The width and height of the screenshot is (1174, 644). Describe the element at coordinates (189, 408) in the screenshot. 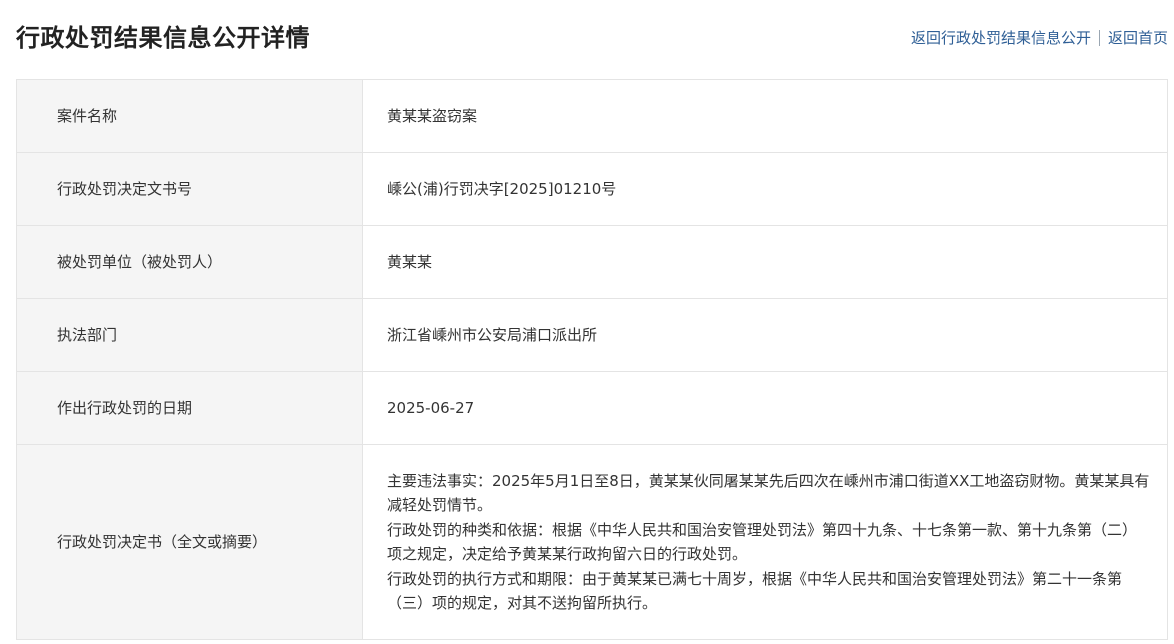

I see `decision-date-label: 作出行政处罚的日期` at that location.